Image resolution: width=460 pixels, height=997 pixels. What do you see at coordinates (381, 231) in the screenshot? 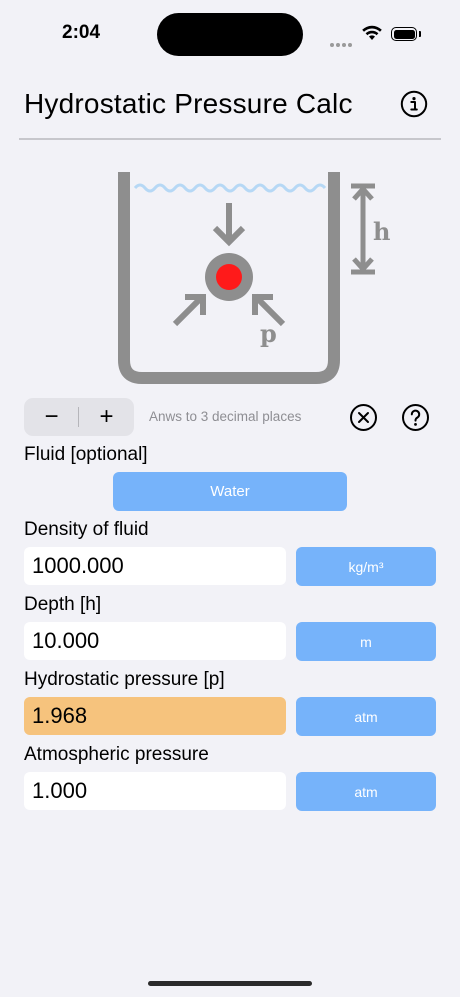
I see `depth-label: h` at bounding box center [381, 231].